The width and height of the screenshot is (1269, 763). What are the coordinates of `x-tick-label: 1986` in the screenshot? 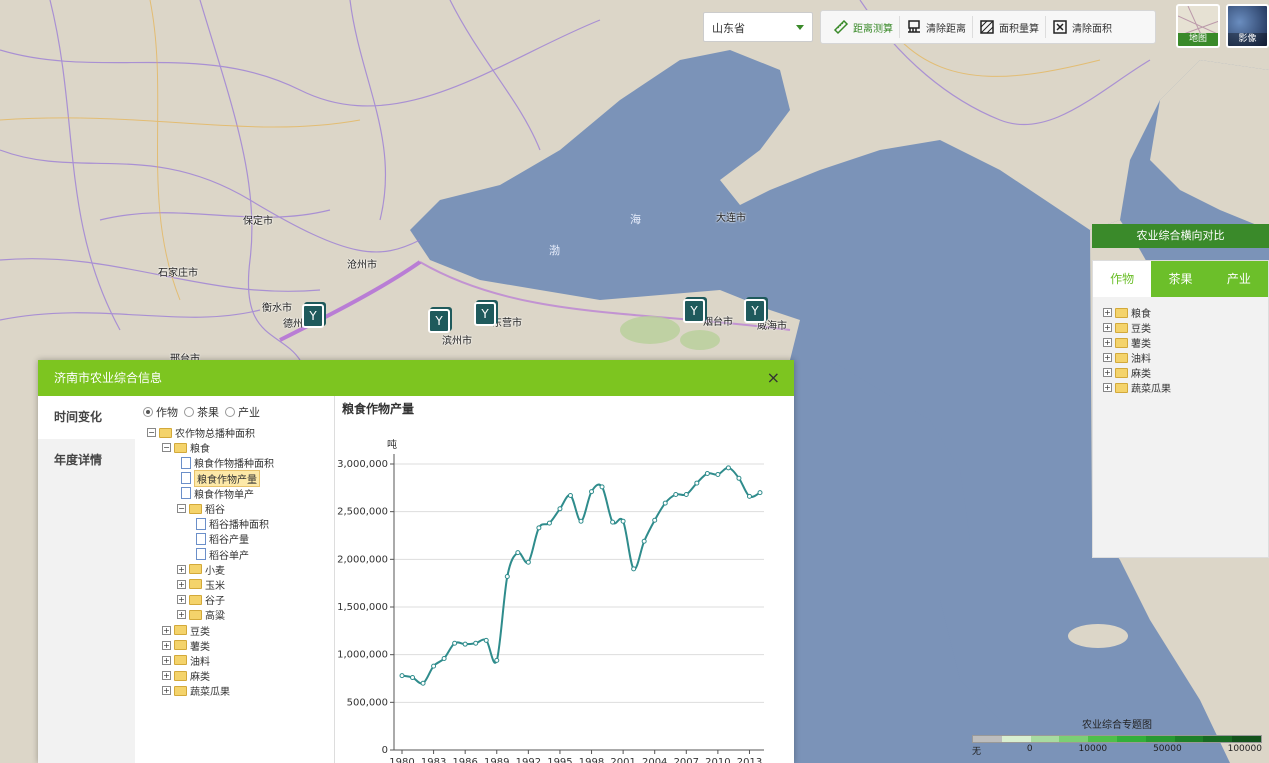 It's located at (464, 760).